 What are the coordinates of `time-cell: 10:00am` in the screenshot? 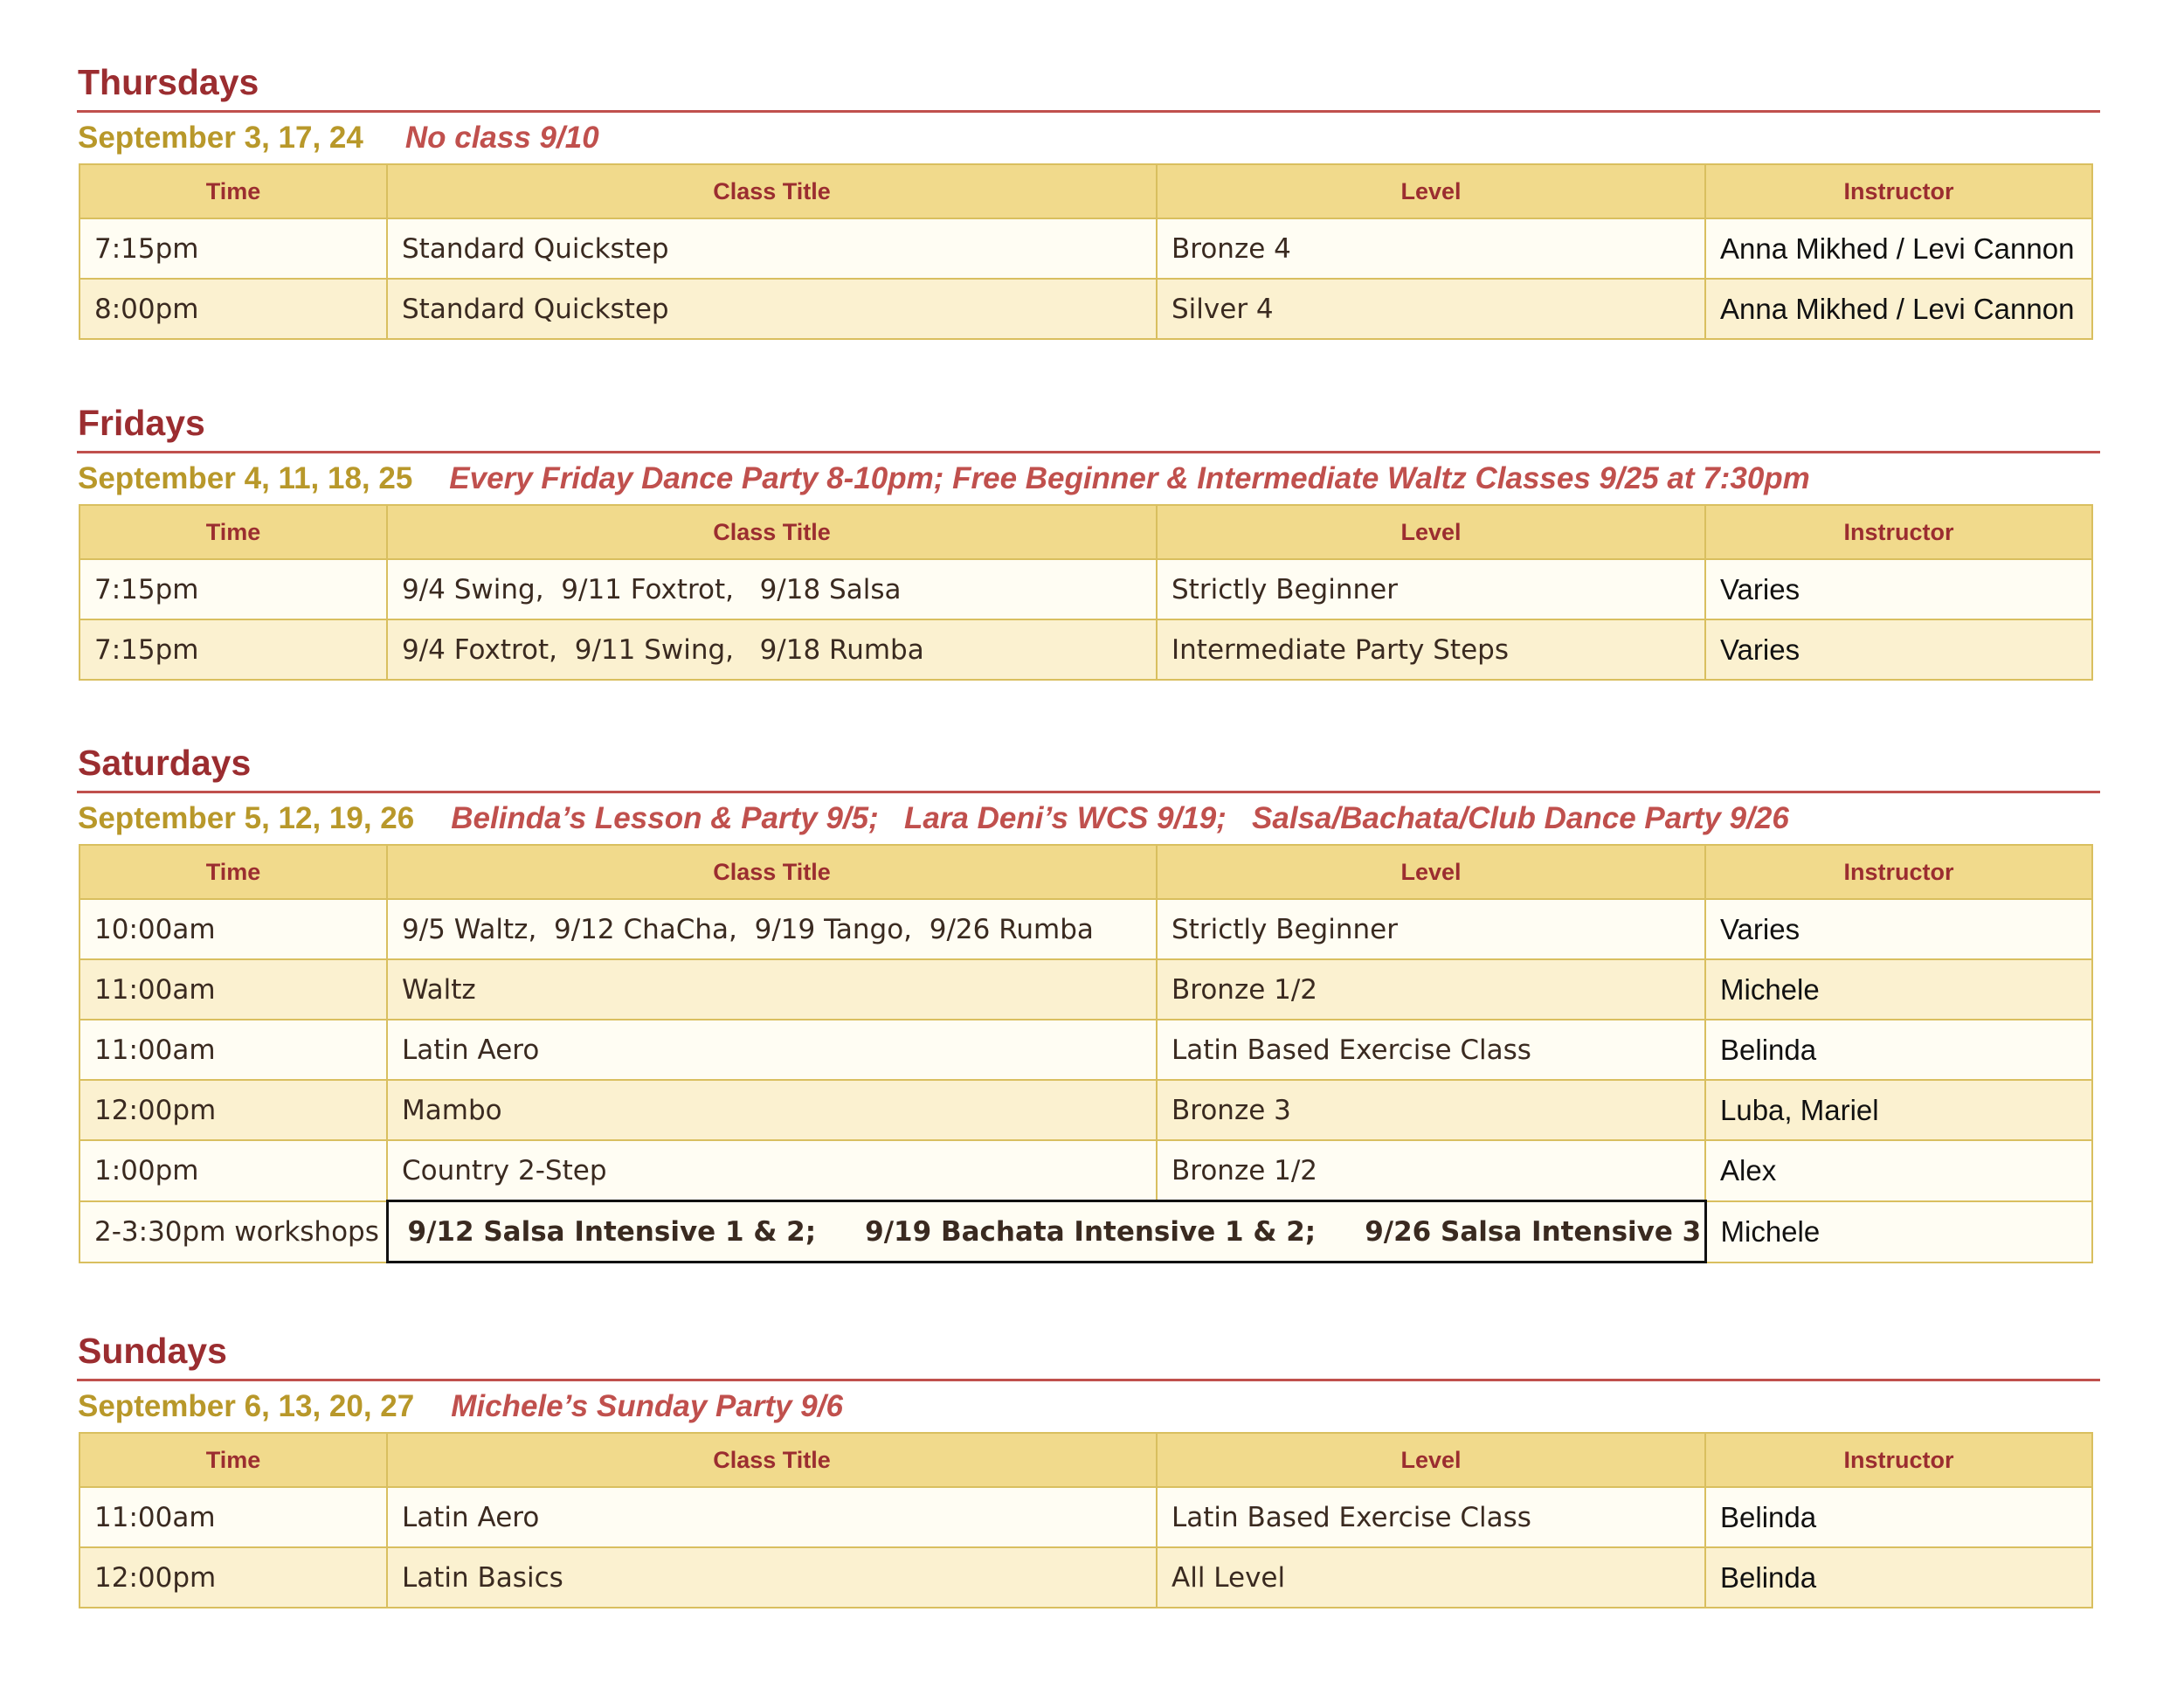 It's located at (234, 929).